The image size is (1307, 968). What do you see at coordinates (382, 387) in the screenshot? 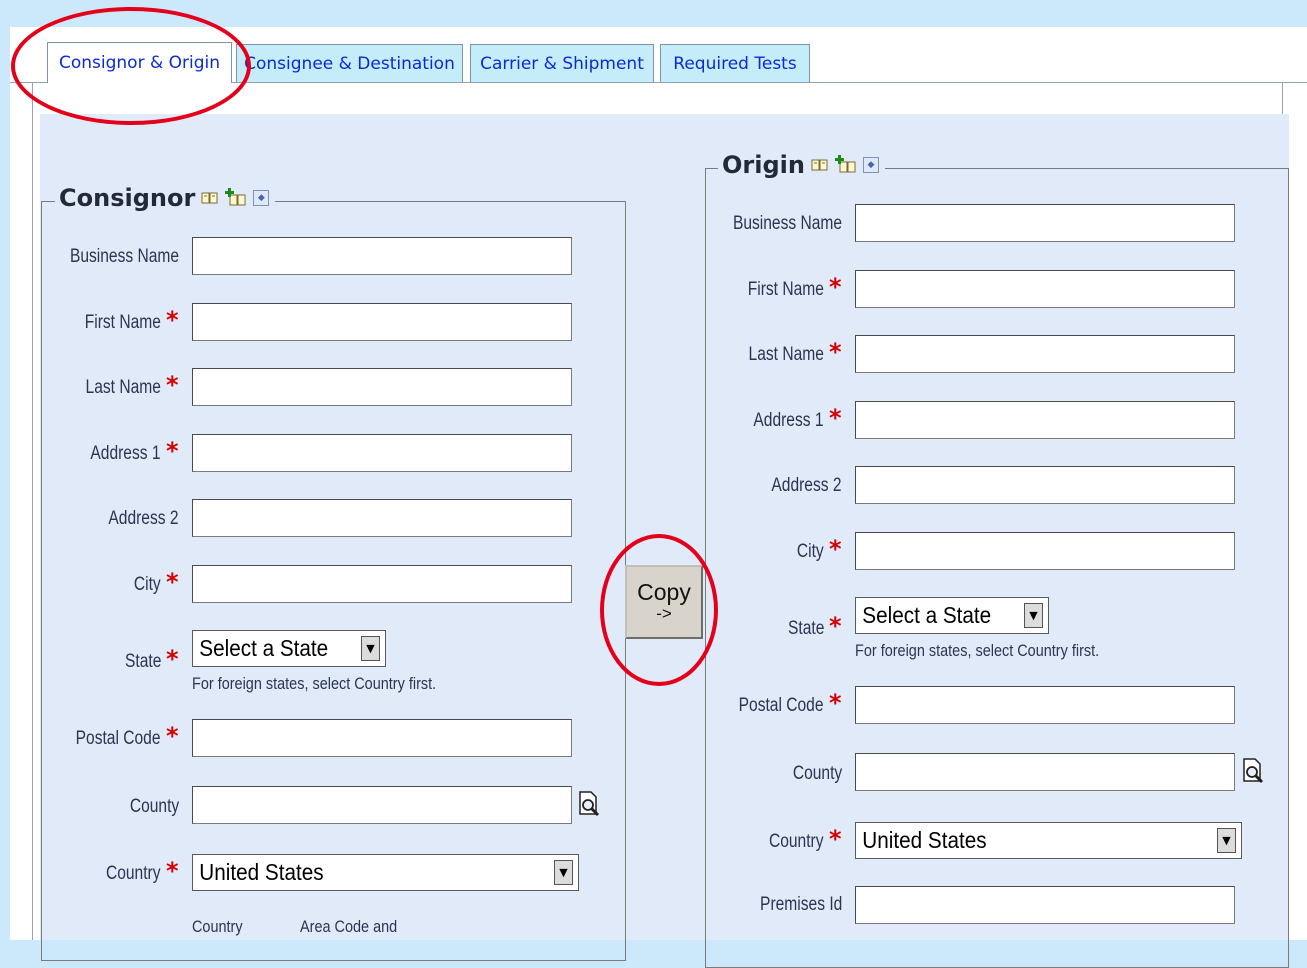
I see `consignor-last-name-input` at bounding box center [382, 387].